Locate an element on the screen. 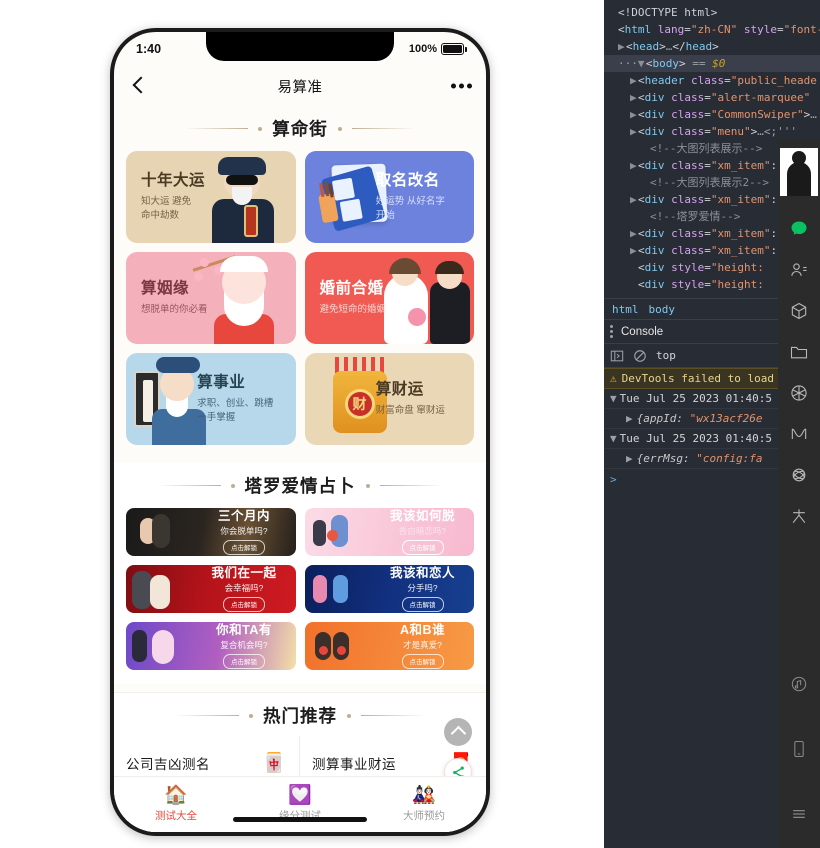  tarot-card-1: 三个月内 你会脱单吗? 点击解锁 is located at coordinates (211, 532).